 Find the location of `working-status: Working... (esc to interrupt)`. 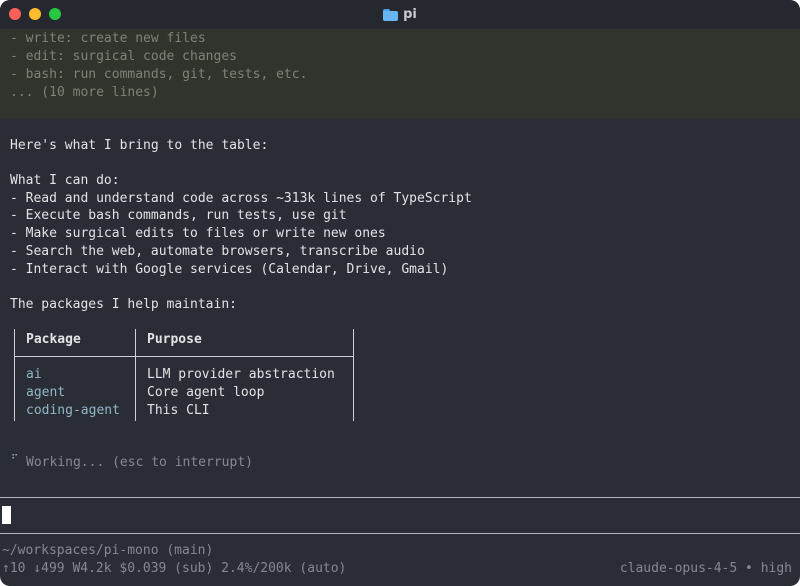

working-status: Working... (esc to interrupt) is located at coordinates (139, 462).